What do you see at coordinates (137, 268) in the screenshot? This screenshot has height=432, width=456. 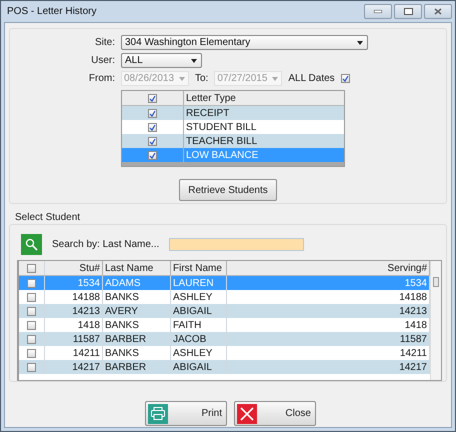 I see `column-header: Last Name` at bounding box center [137, 268].